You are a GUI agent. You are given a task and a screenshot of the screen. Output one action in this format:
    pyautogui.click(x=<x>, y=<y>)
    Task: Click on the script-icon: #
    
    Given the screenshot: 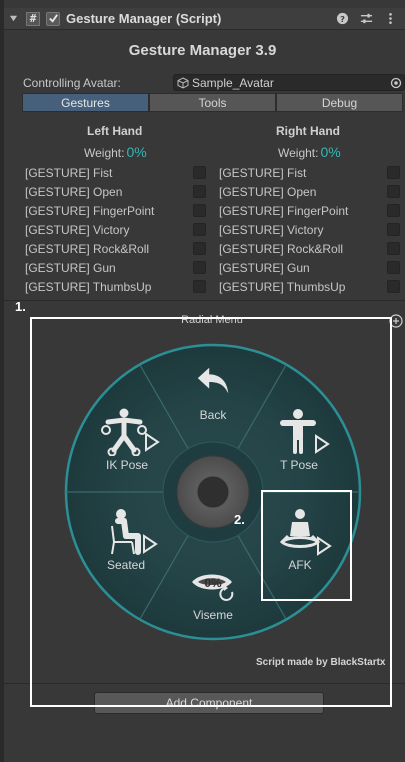 What is the action you would take?
    pyautogui.click(x=33, y=18)
    